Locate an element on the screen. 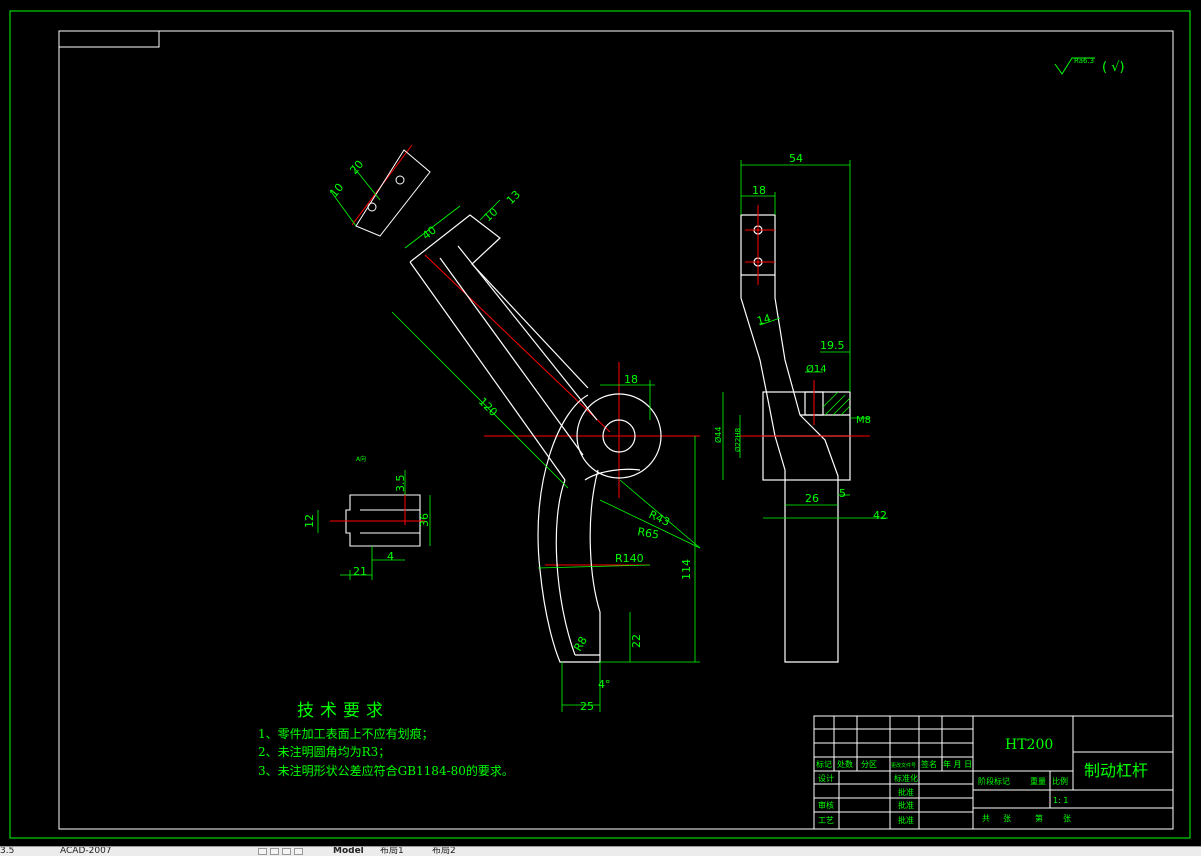 The width and height of the screenshot is (1201, 856). dim-26: 26 is located at coordinates (812, 498).